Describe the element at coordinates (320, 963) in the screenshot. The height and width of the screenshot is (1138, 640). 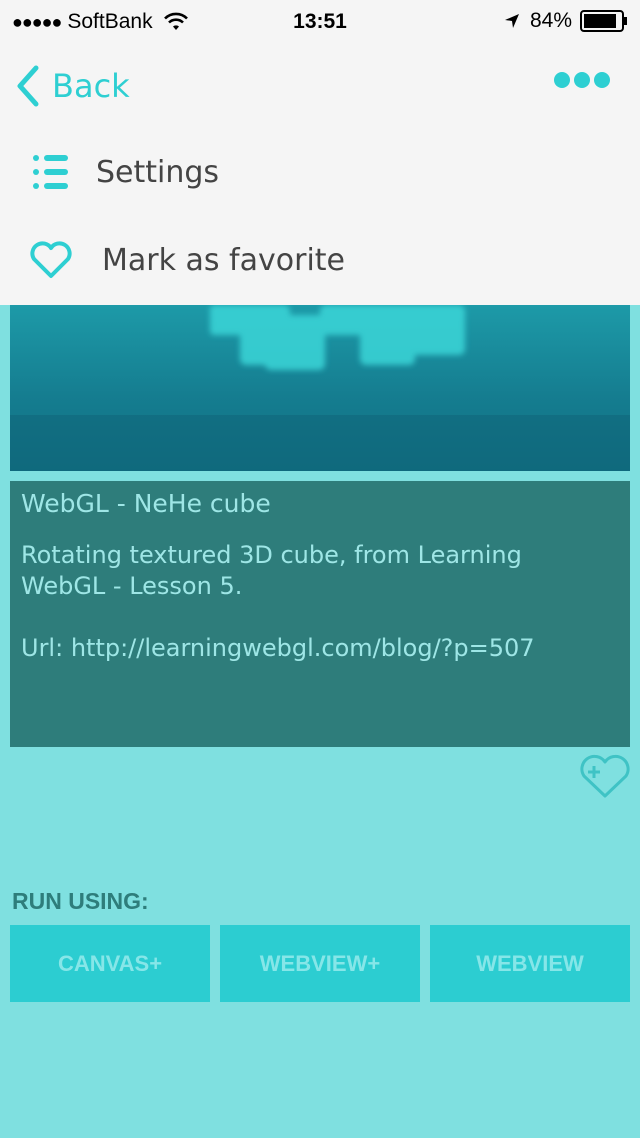
I see `run-webview-plus-button: WEBVIEW+` at that location.